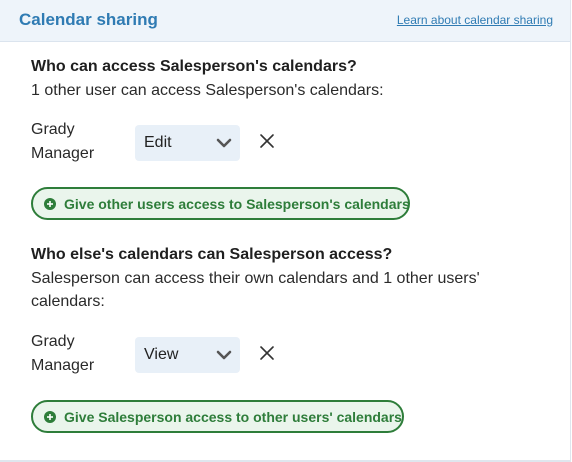 The width and height of the screenshot is (572, 462). Describe the element at coordinates (187, 143) in the screenshot. I see `permission-select-edit: Edit` at that location.